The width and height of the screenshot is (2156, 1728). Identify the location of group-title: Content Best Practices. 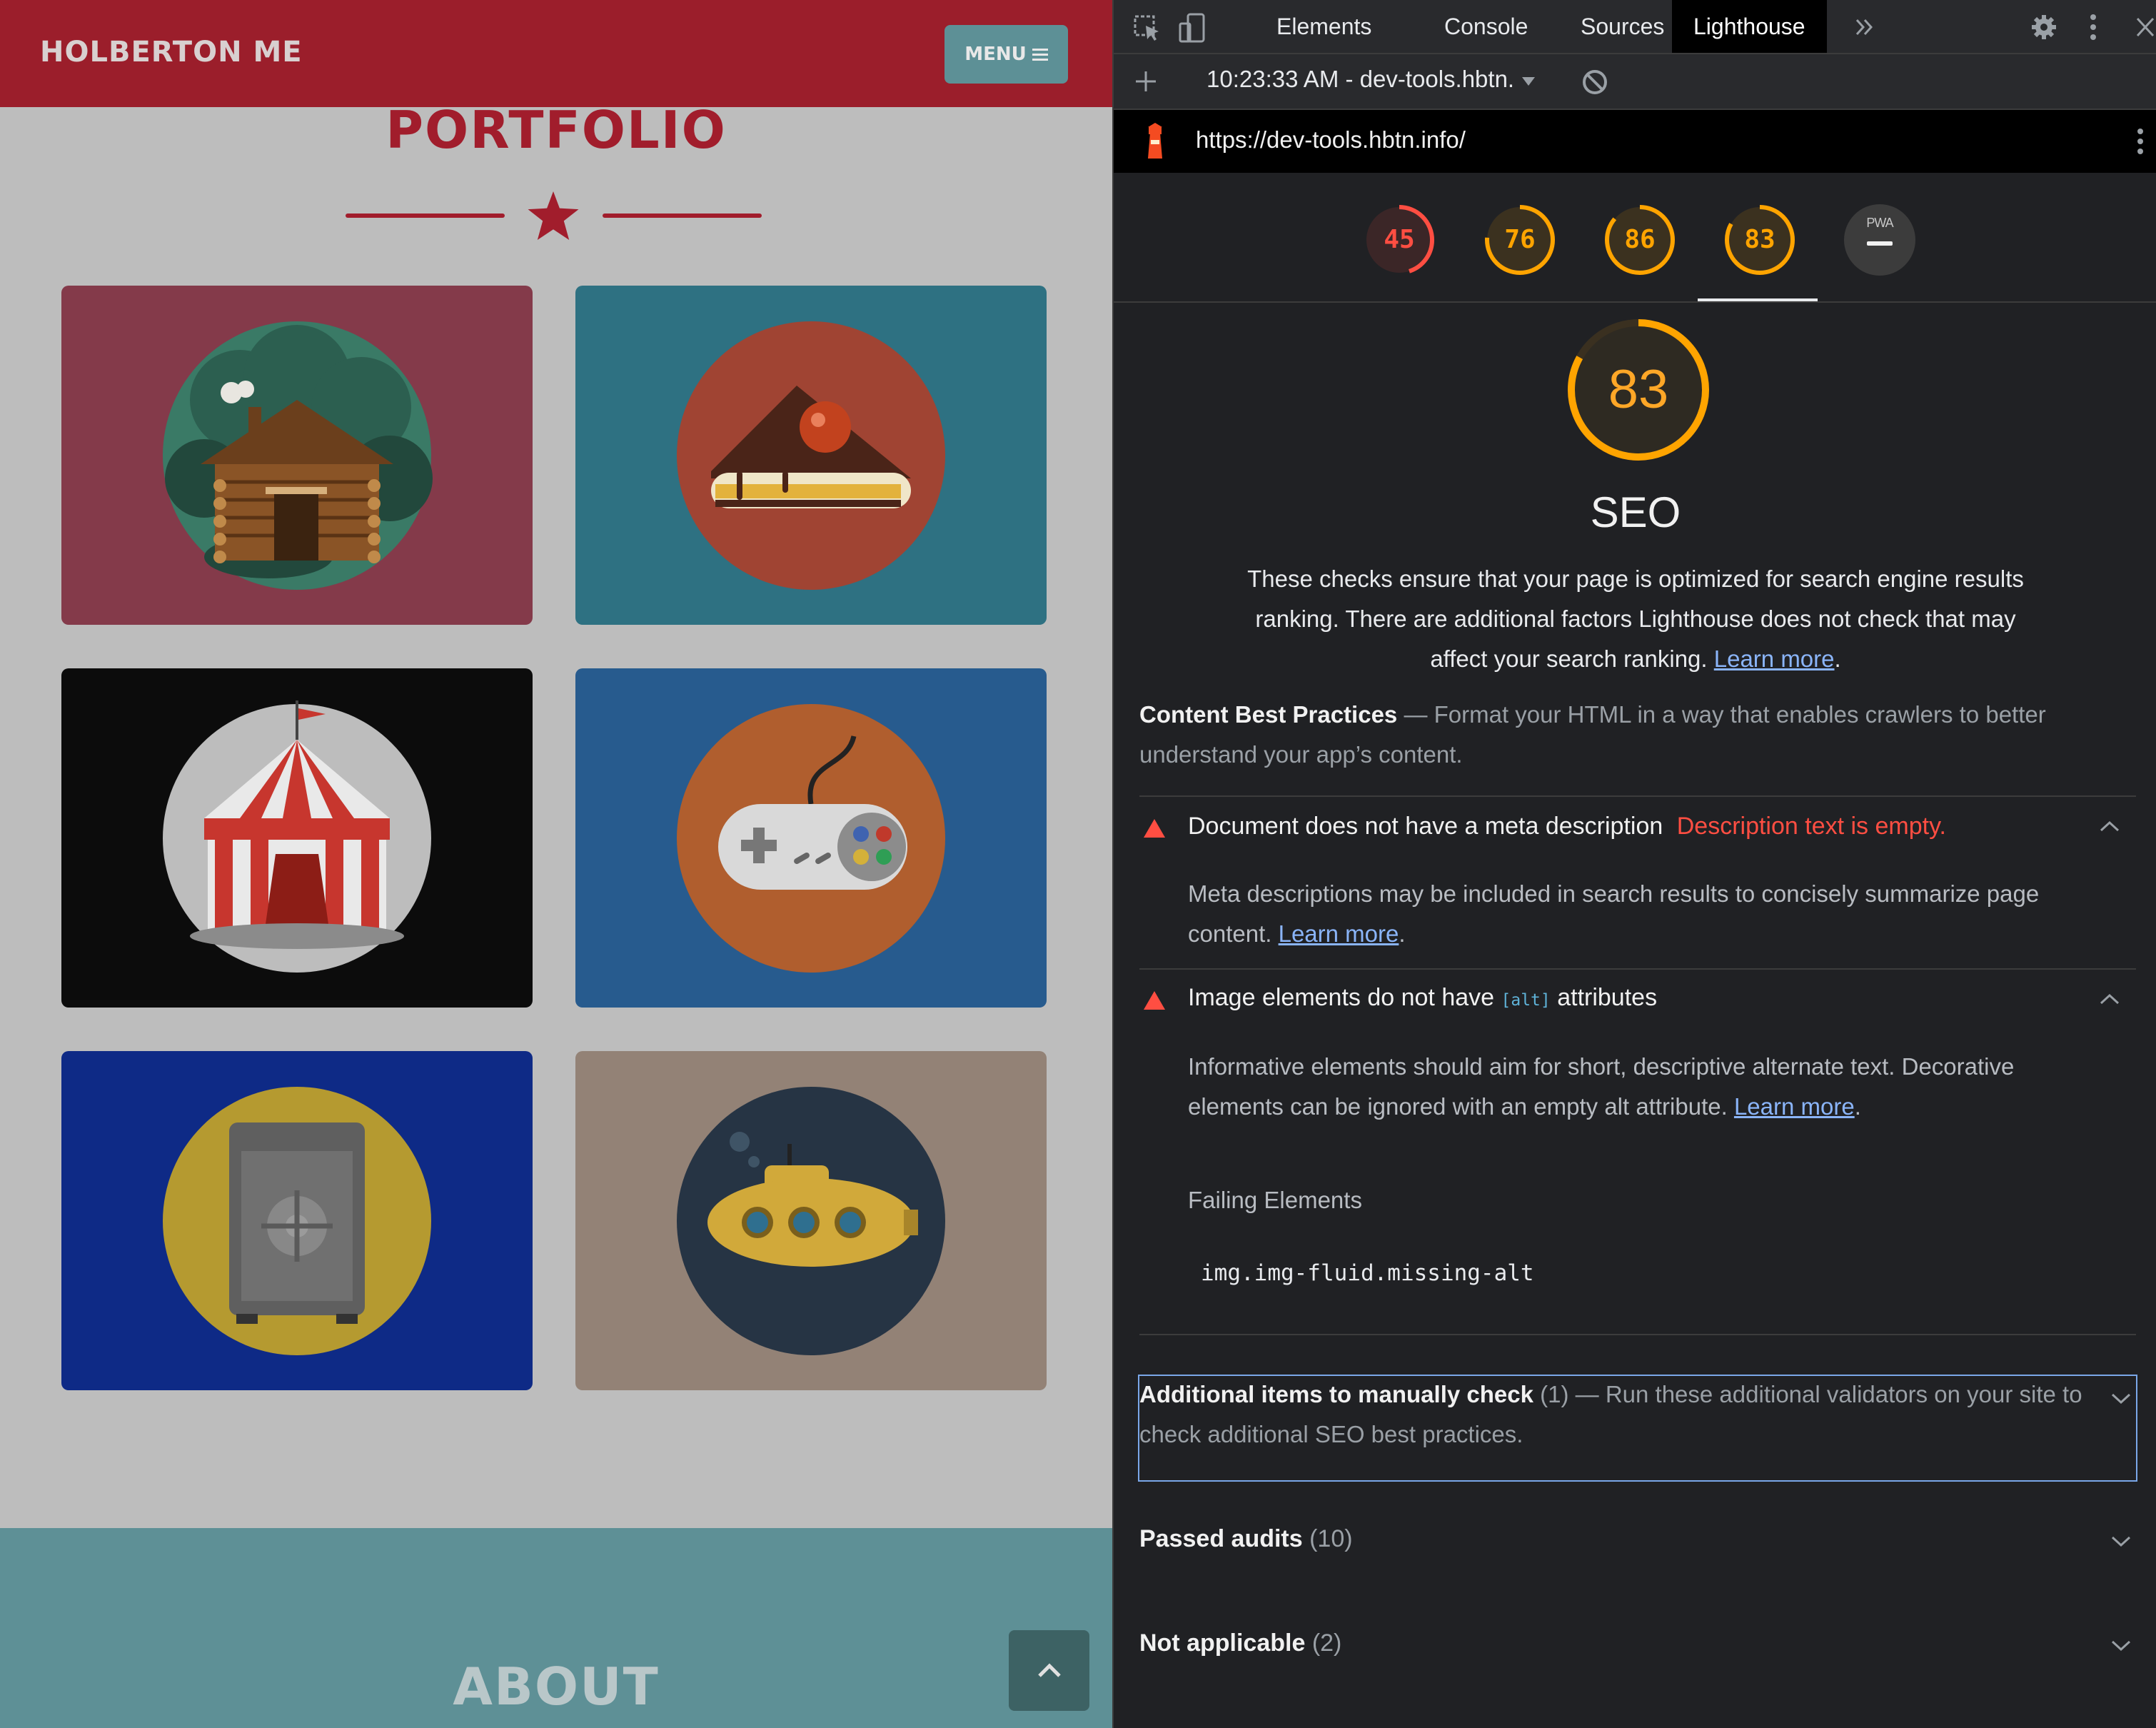
(1269, 714).